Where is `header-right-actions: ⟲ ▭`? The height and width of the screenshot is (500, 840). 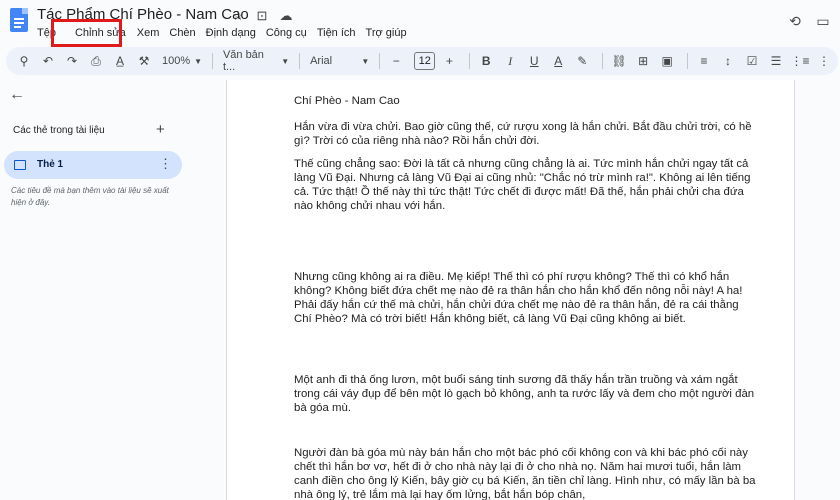 header-right-actions: ⟲ ▭ is located at coordinates (809, 21).